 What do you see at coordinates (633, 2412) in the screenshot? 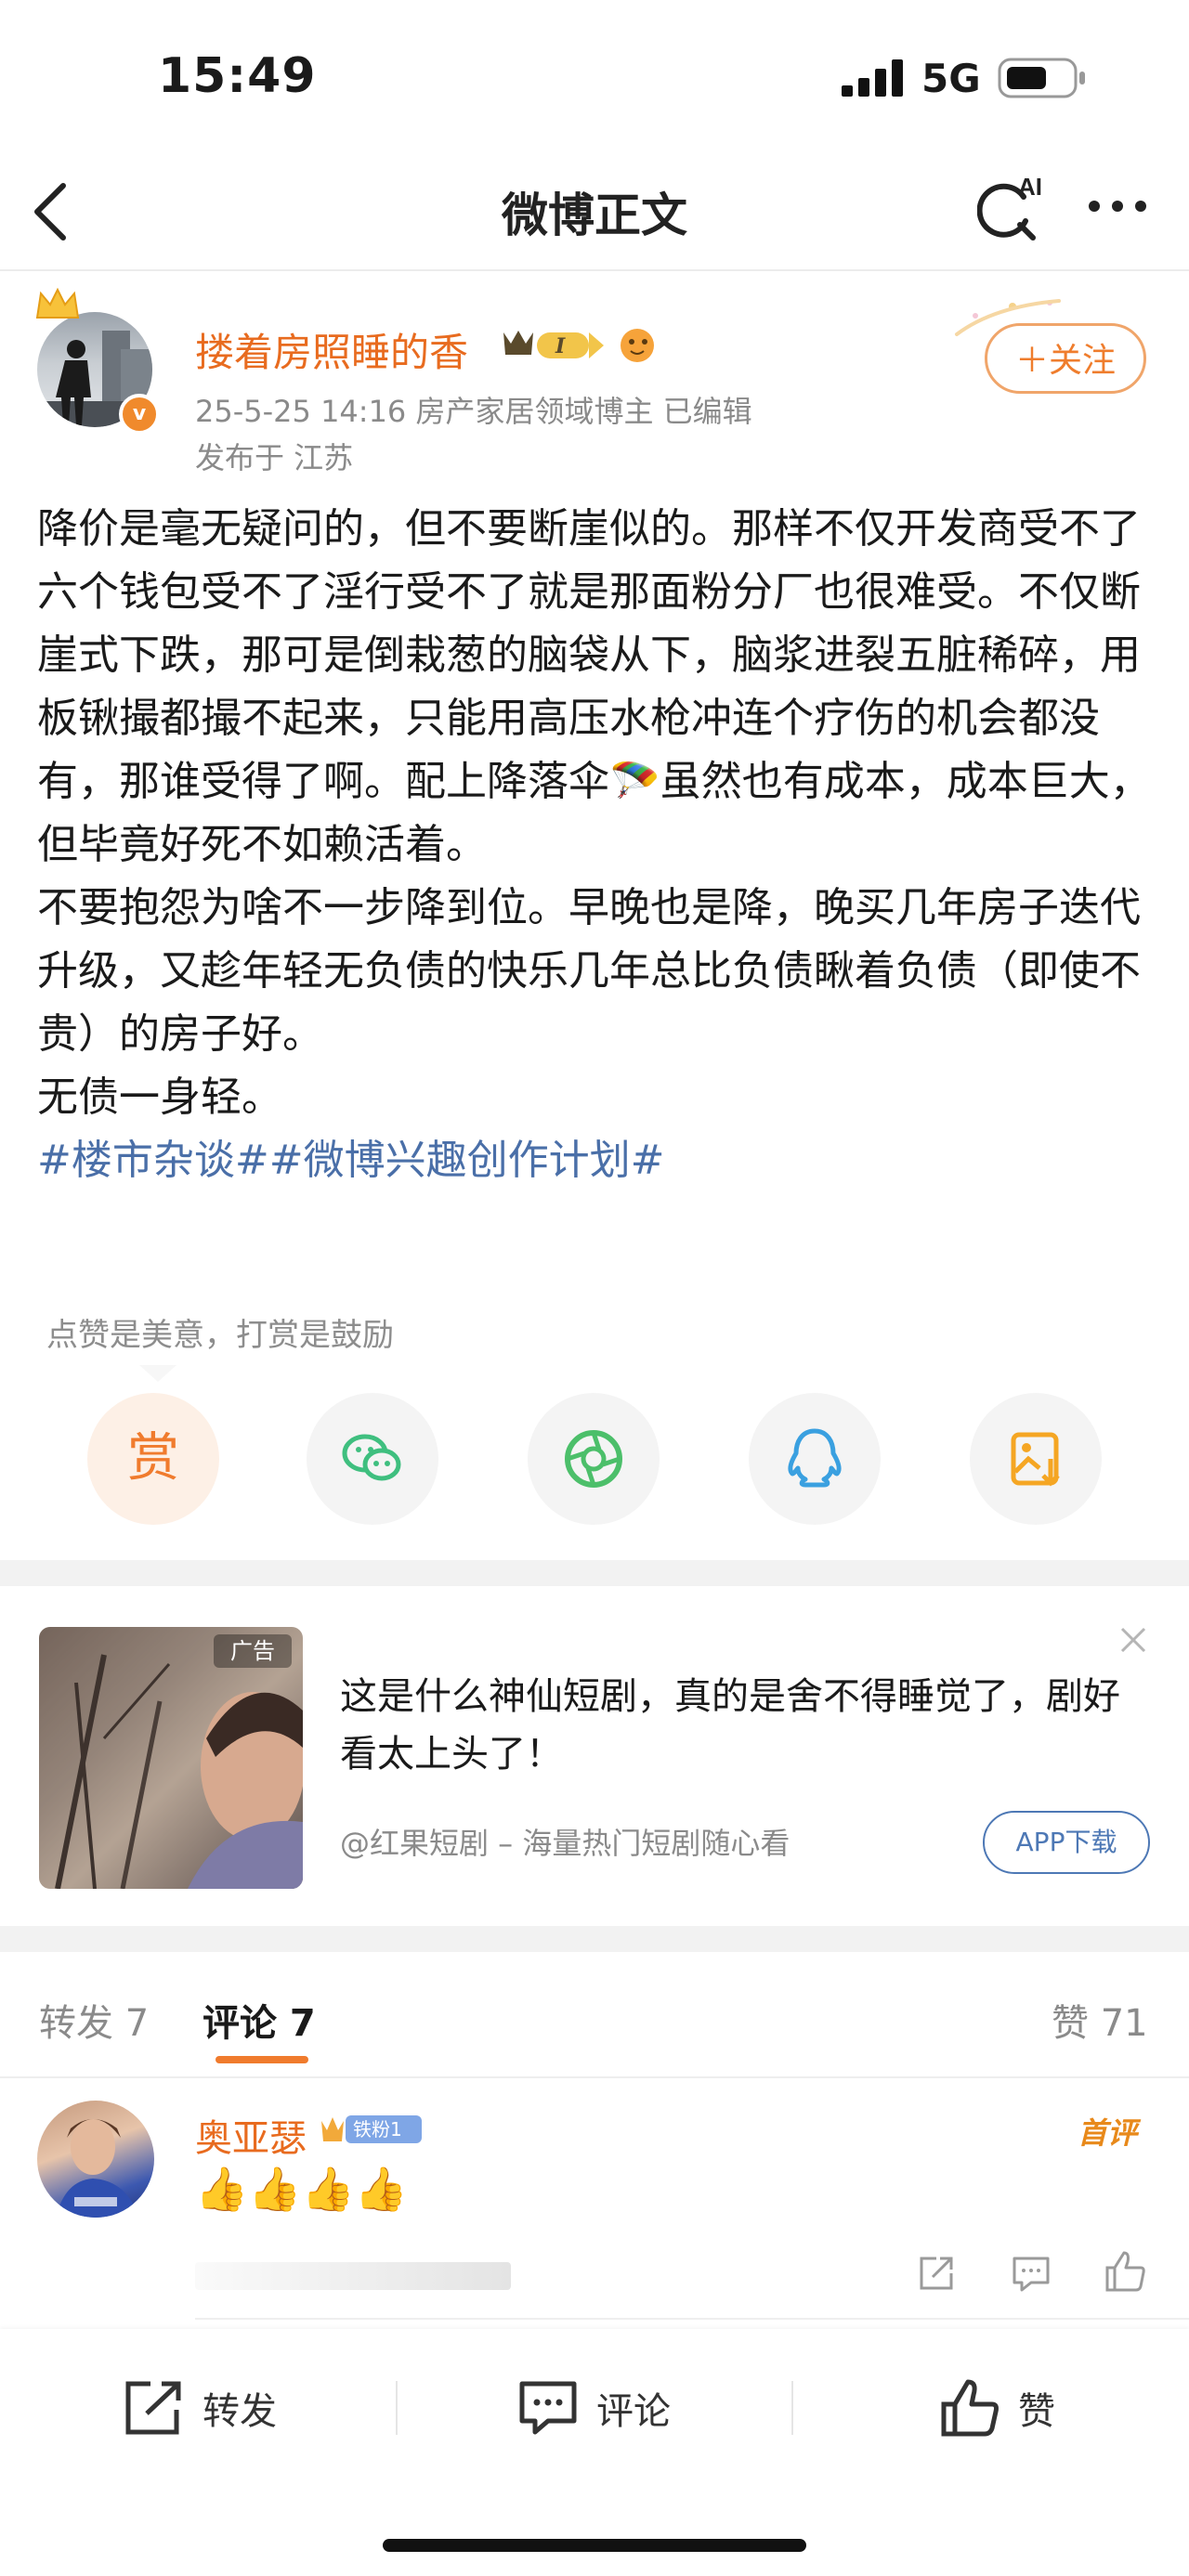
I see `comment-label: 评论` at bounding box center [633, 2412].